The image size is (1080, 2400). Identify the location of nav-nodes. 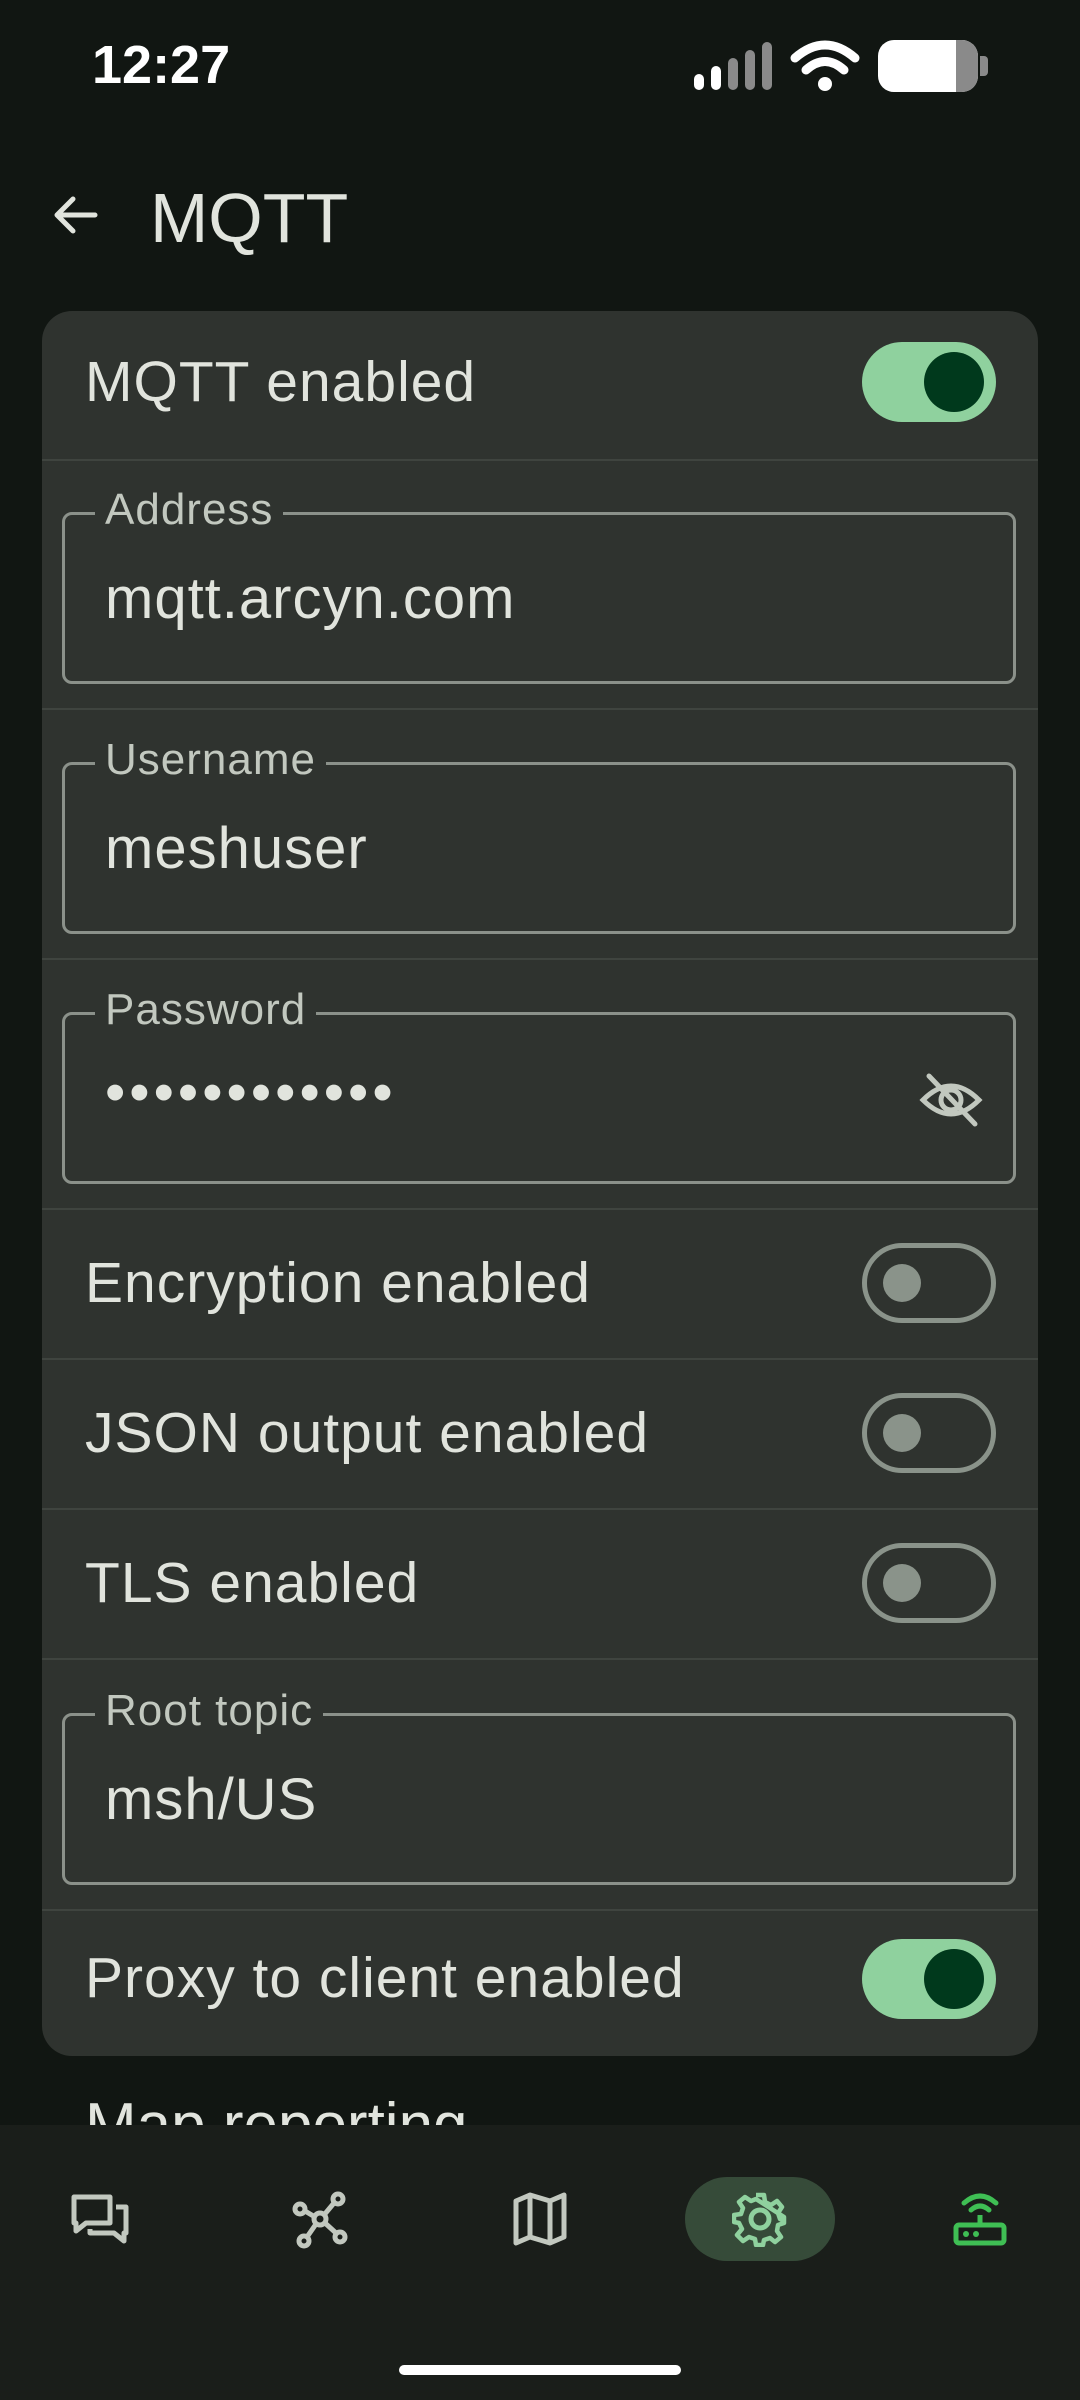
(320, 2219).